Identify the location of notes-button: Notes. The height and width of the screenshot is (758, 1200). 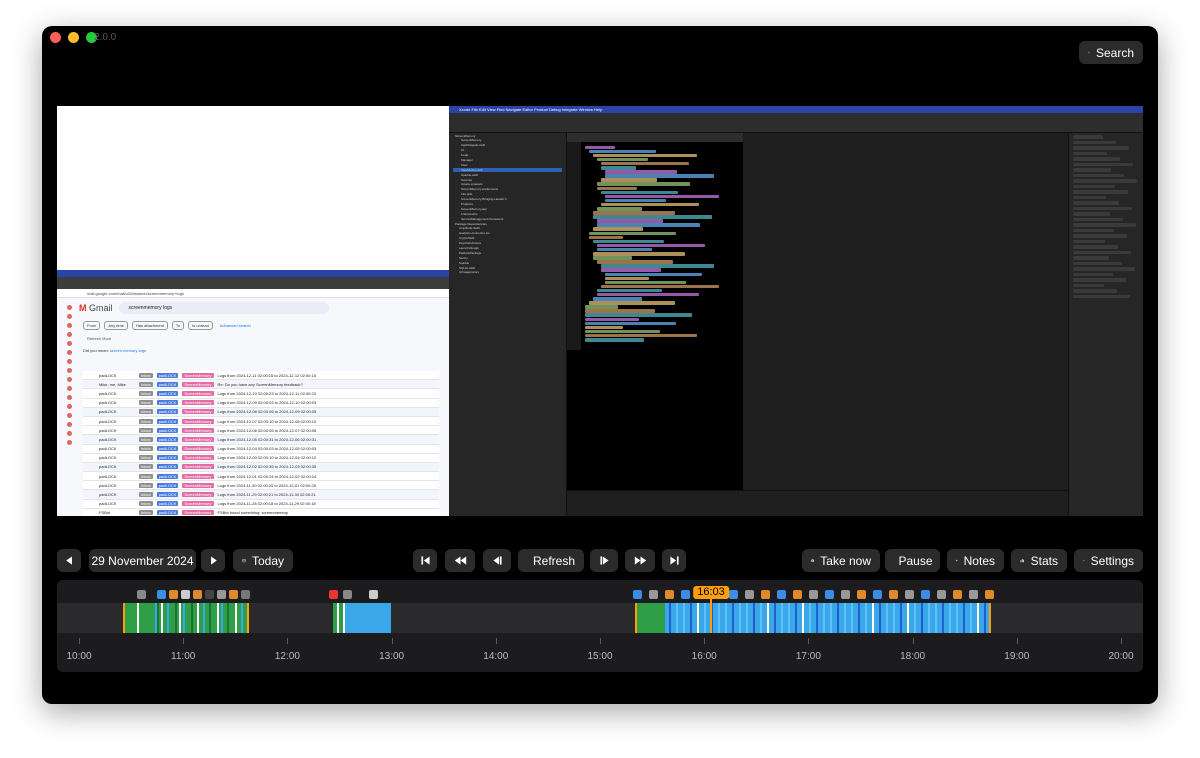
(975, 560).